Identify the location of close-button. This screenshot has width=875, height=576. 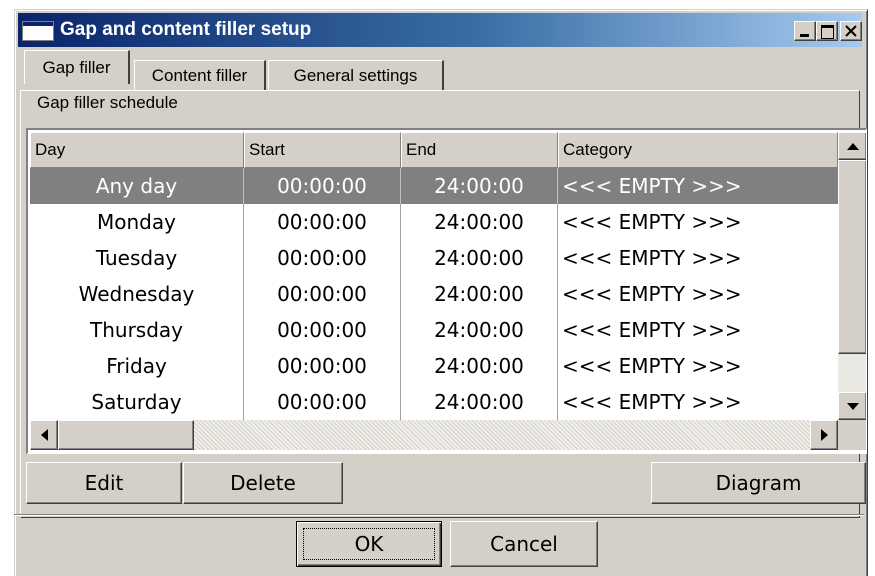
(851, 31).